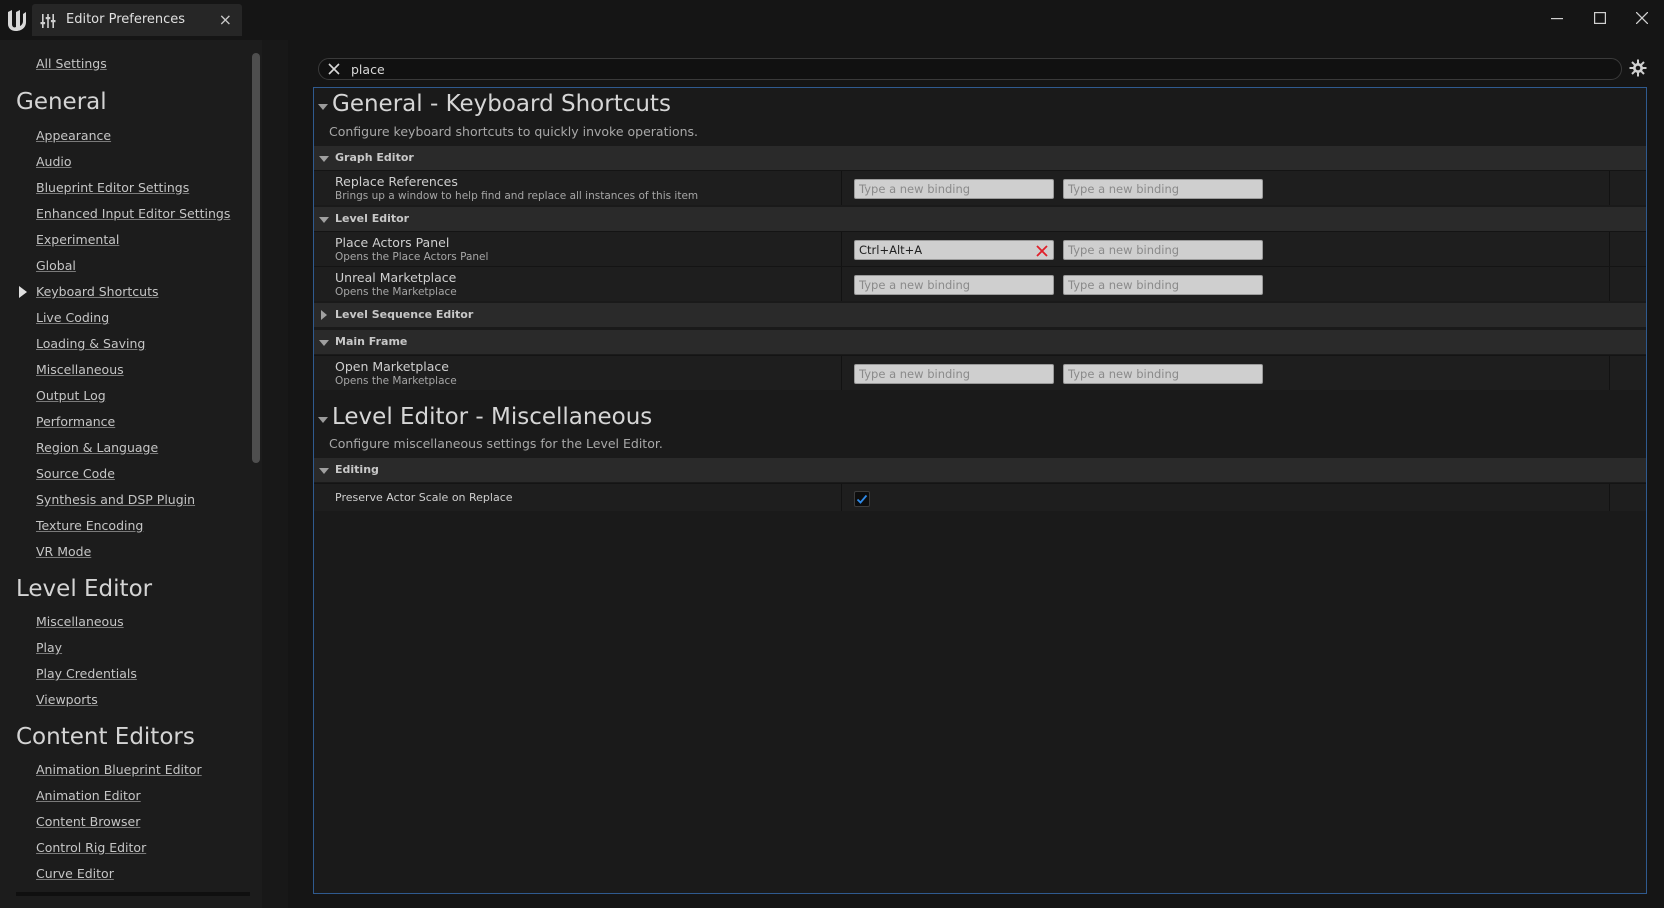  What do you see at coordinates (324, 315) in the screenshot?
I see `expand-icon` at bounding box center [324, 315].